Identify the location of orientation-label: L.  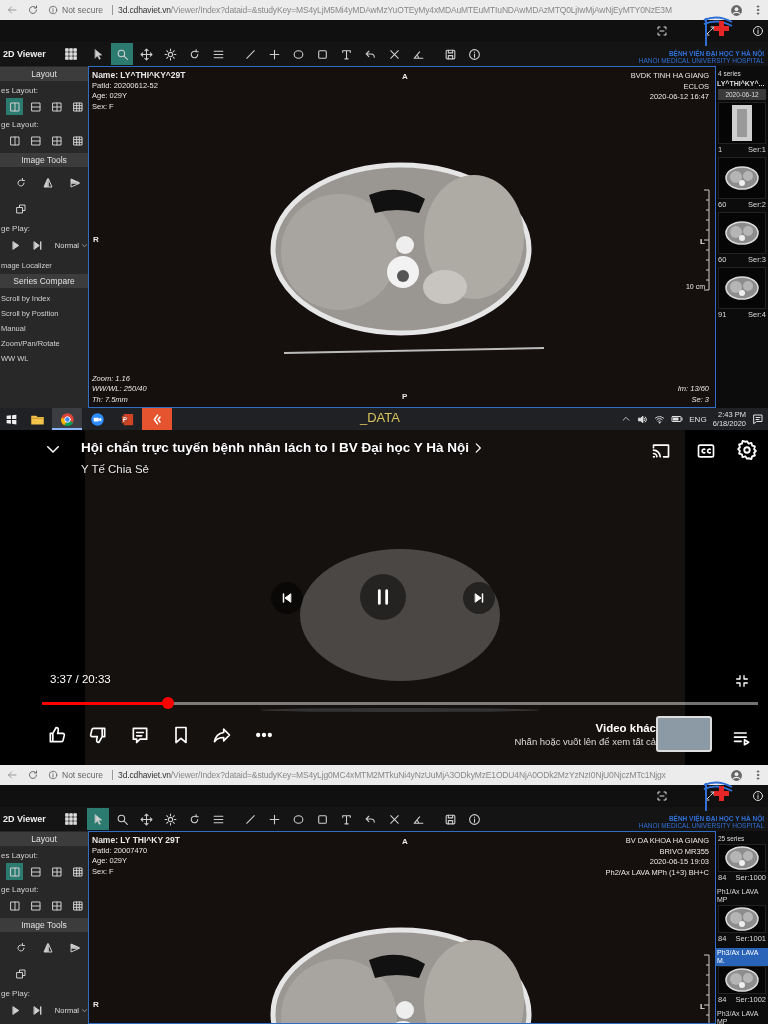
(702, 241).